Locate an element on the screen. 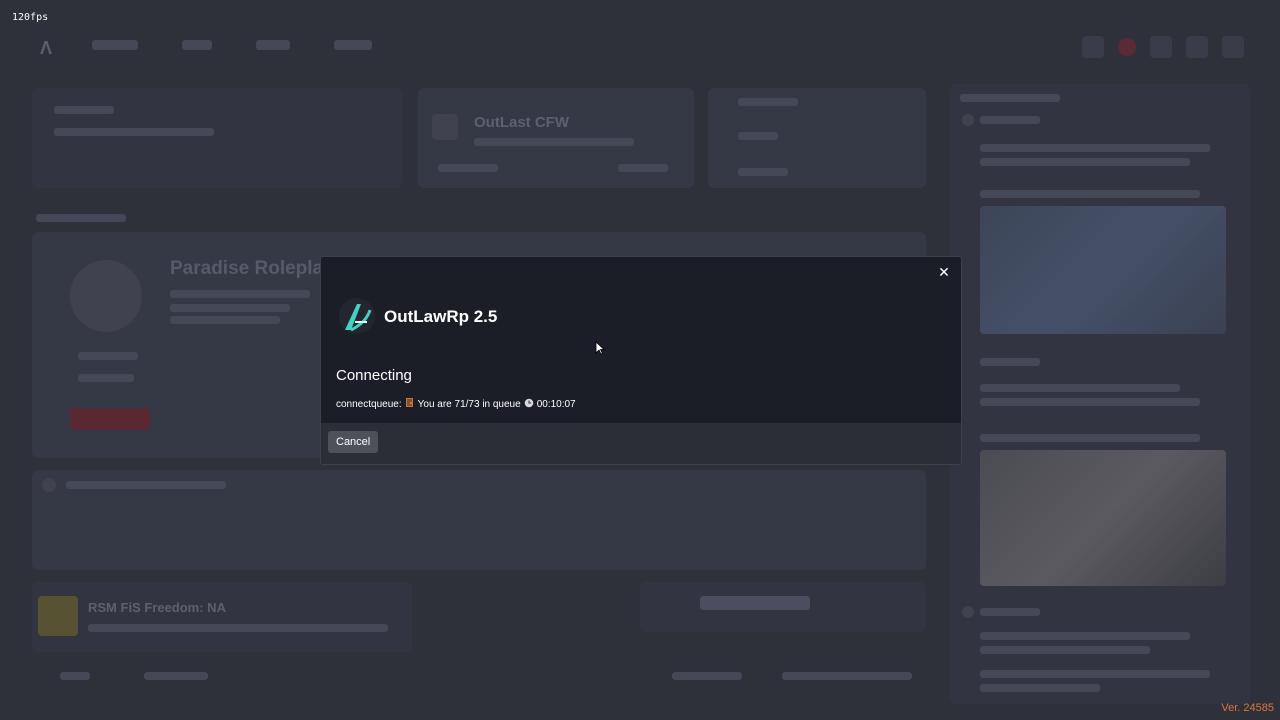 The image size is (1280, 720). fps-counter: 120fps is located at coordinates (30, 17).